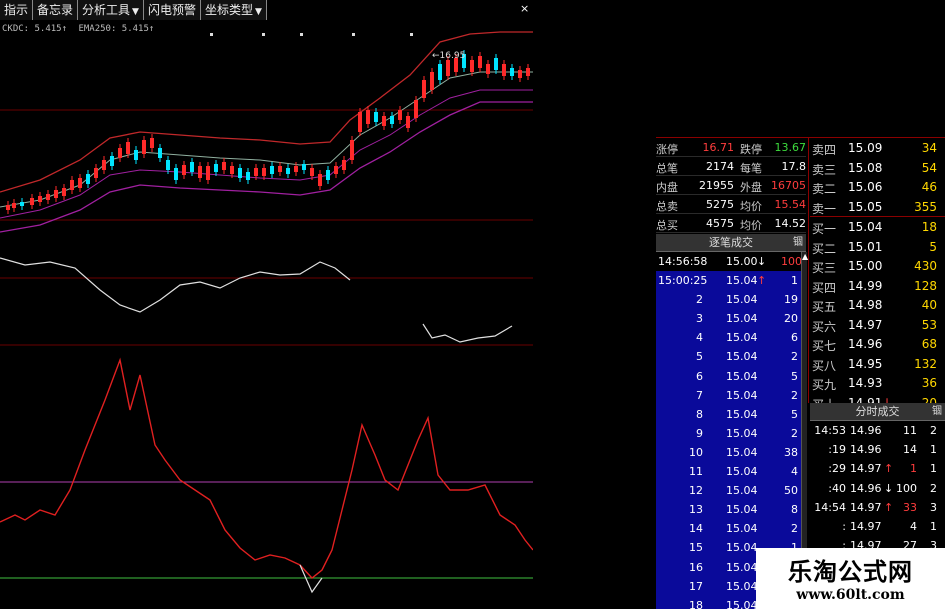  What do you see at coordinates (824, 365) in the screenshot?
I see `bid-label: 买八` at bounding box center [824, 365].